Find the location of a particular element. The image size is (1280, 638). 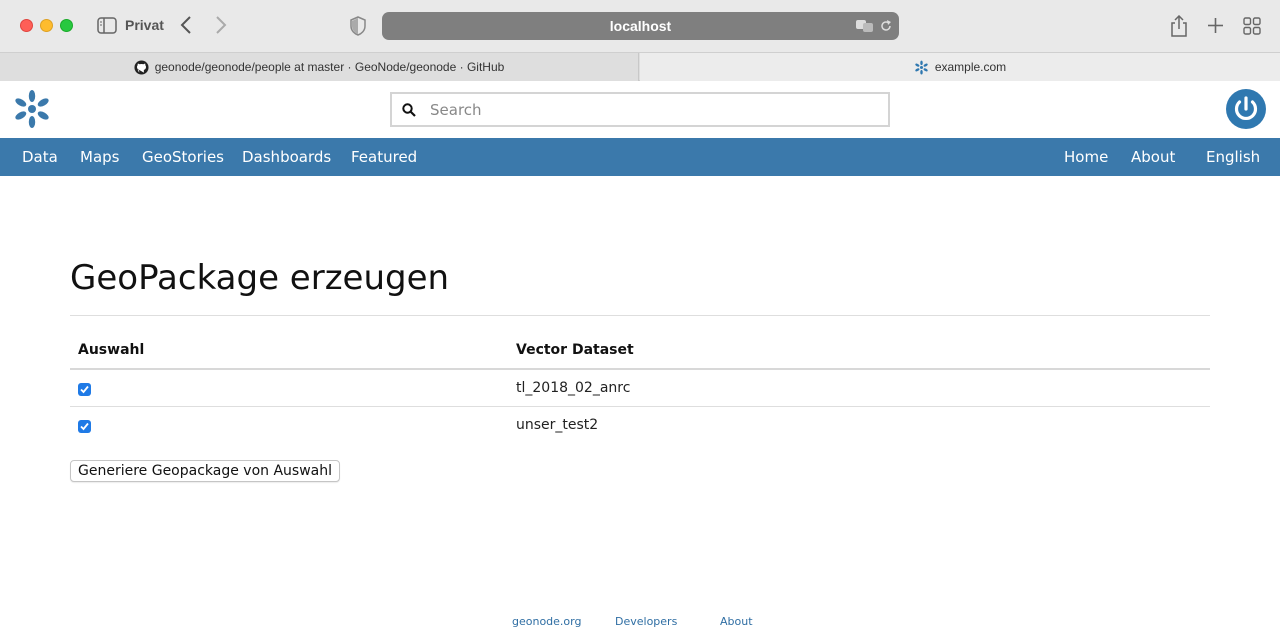

search-icon is located at coordinates (409, 110).